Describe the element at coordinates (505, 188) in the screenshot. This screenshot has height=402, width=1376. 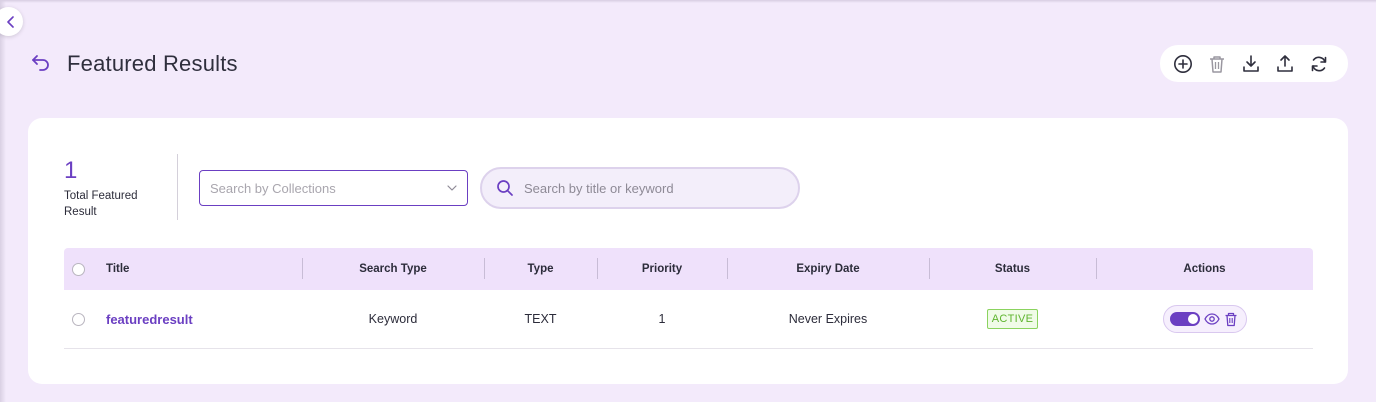
I see `search-icon` at that location.